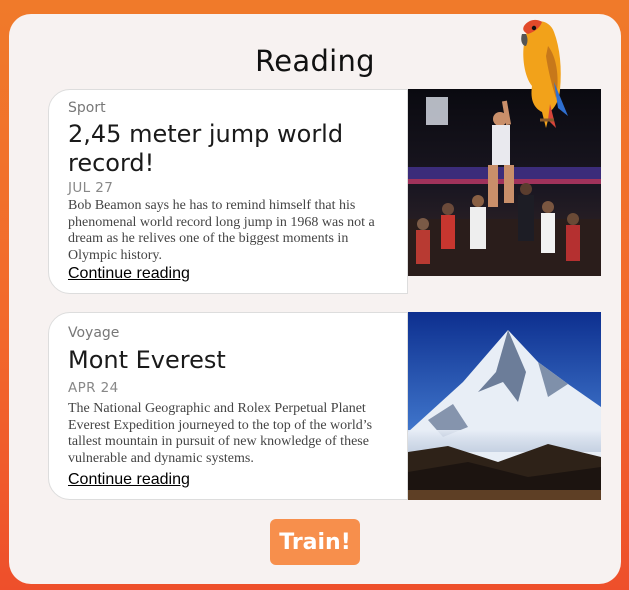 The image size is (629, 590). I want to click on article-headline: Mont Everest, so click(147, 360).